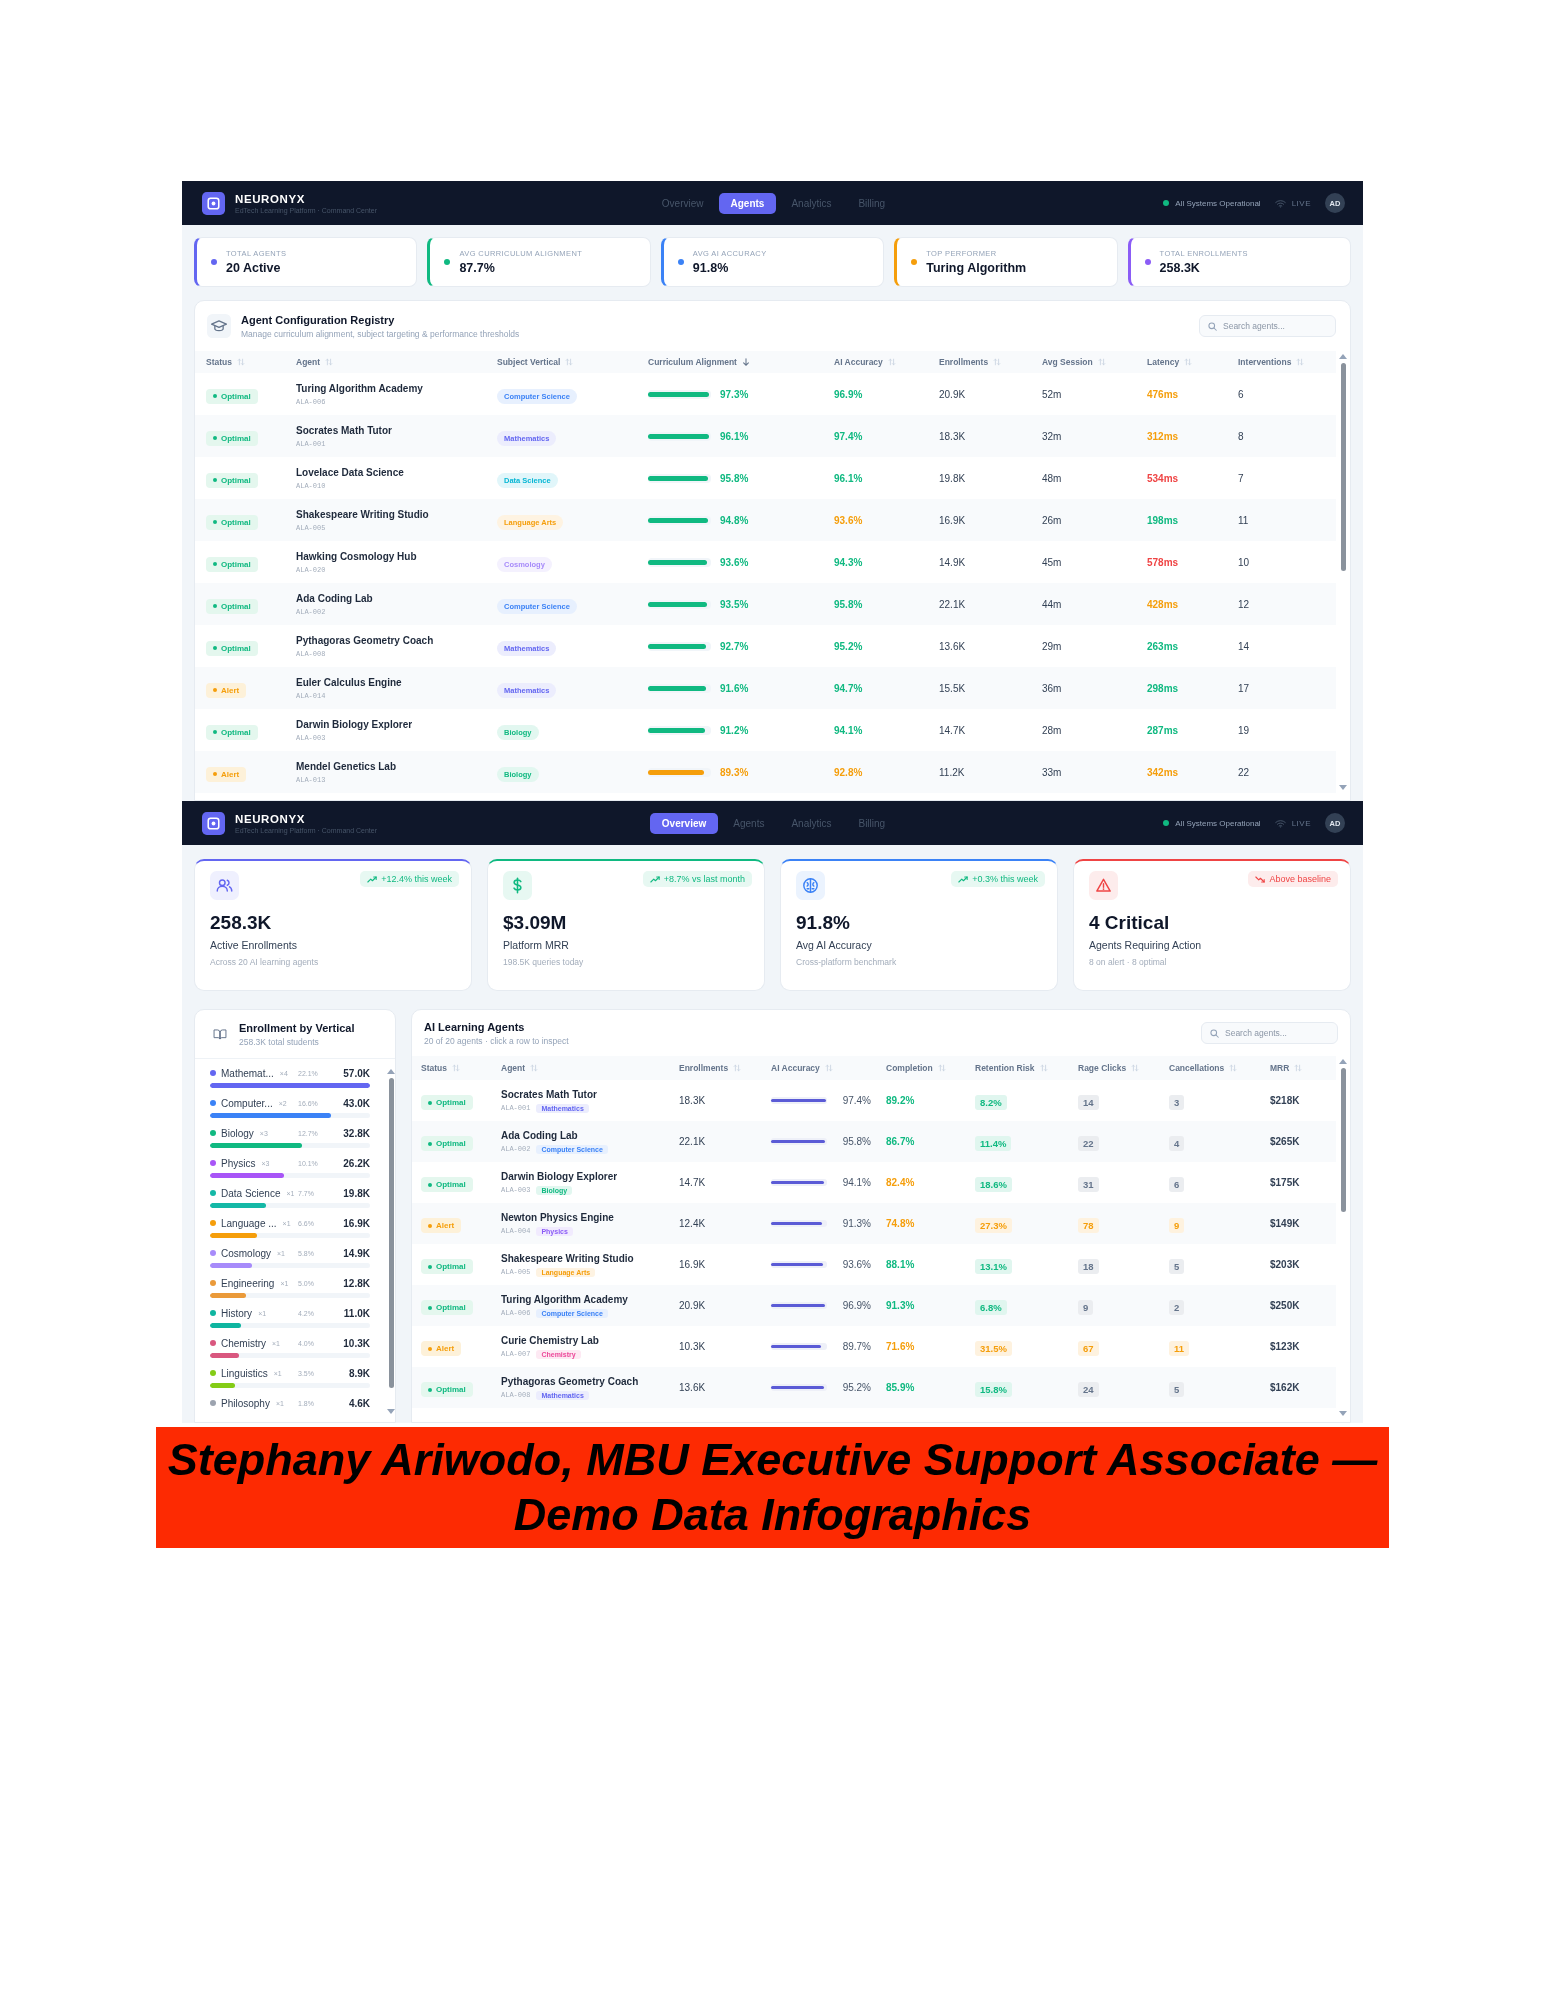 The width and height of the screenshot is (1545, 2000). Describe the element at coordinates (497, 1040) in the screenshot. I see `panel-subtitle: 20 of 20 agents · click a row to inspect` at that location.